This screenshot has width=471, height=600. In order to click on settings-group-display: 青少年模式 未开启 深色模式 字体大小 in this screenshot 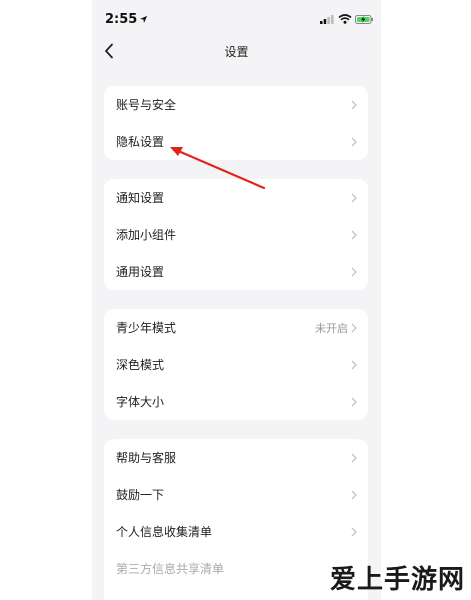, I will do `click(236, 364)`.